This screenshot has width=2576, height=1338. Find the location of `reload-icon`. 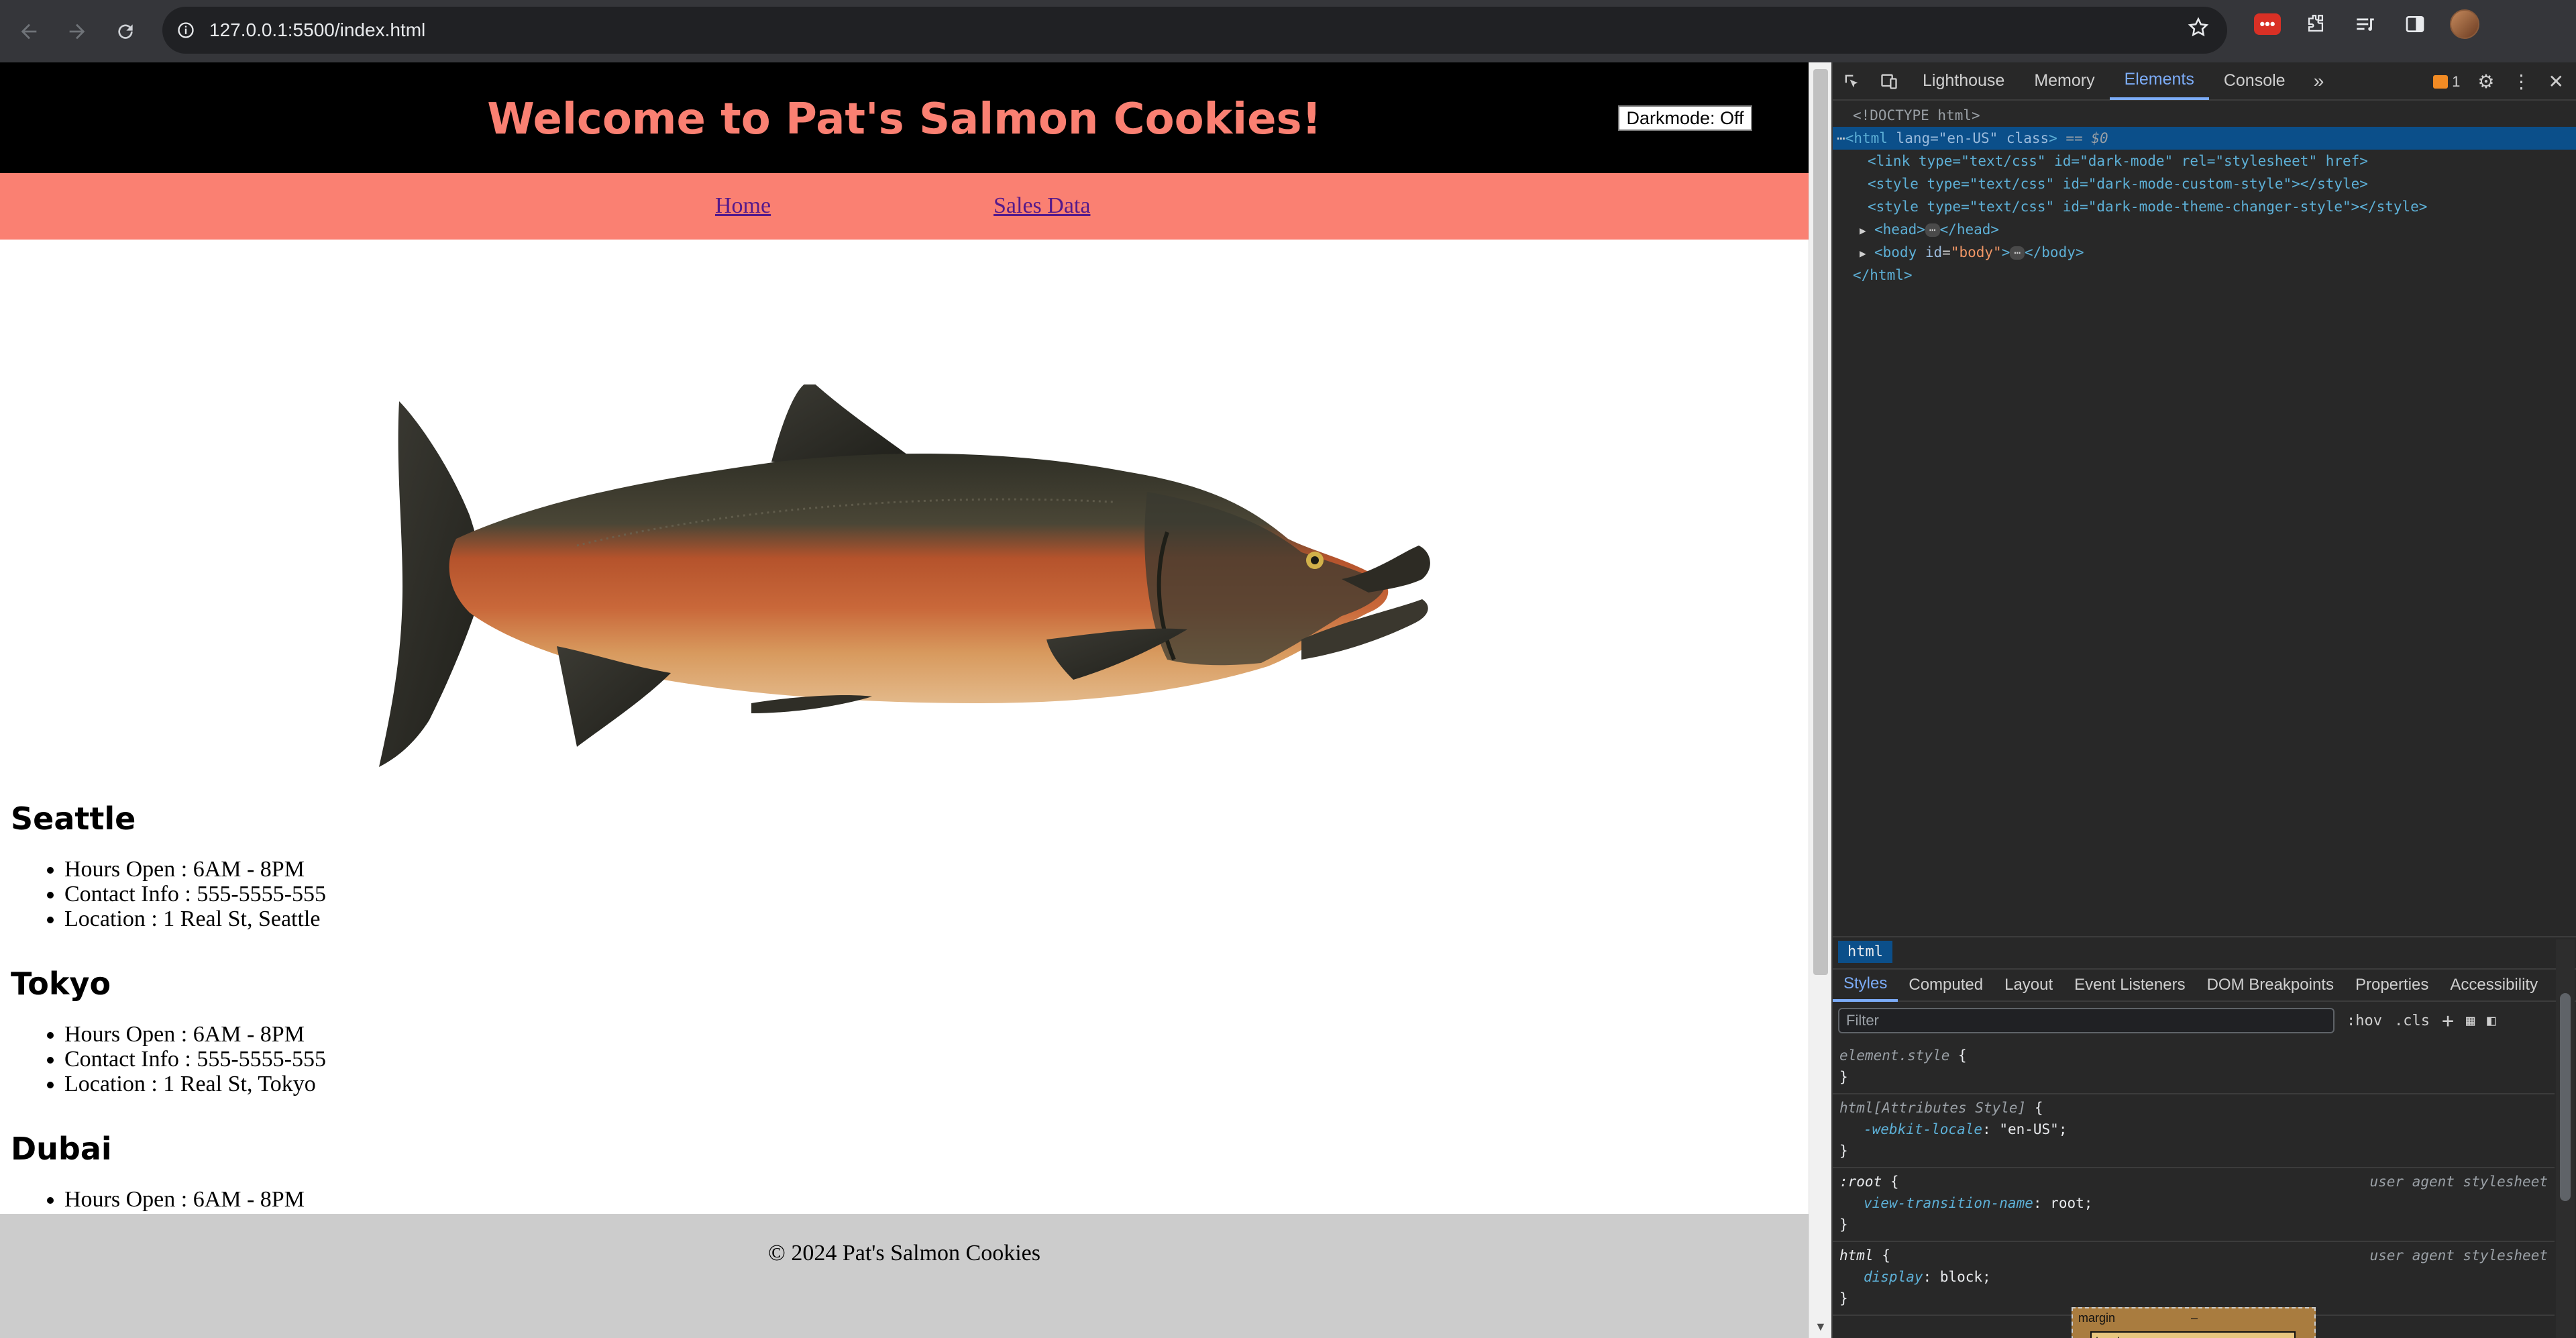

reload-icon is located at coordinates (125, 31).